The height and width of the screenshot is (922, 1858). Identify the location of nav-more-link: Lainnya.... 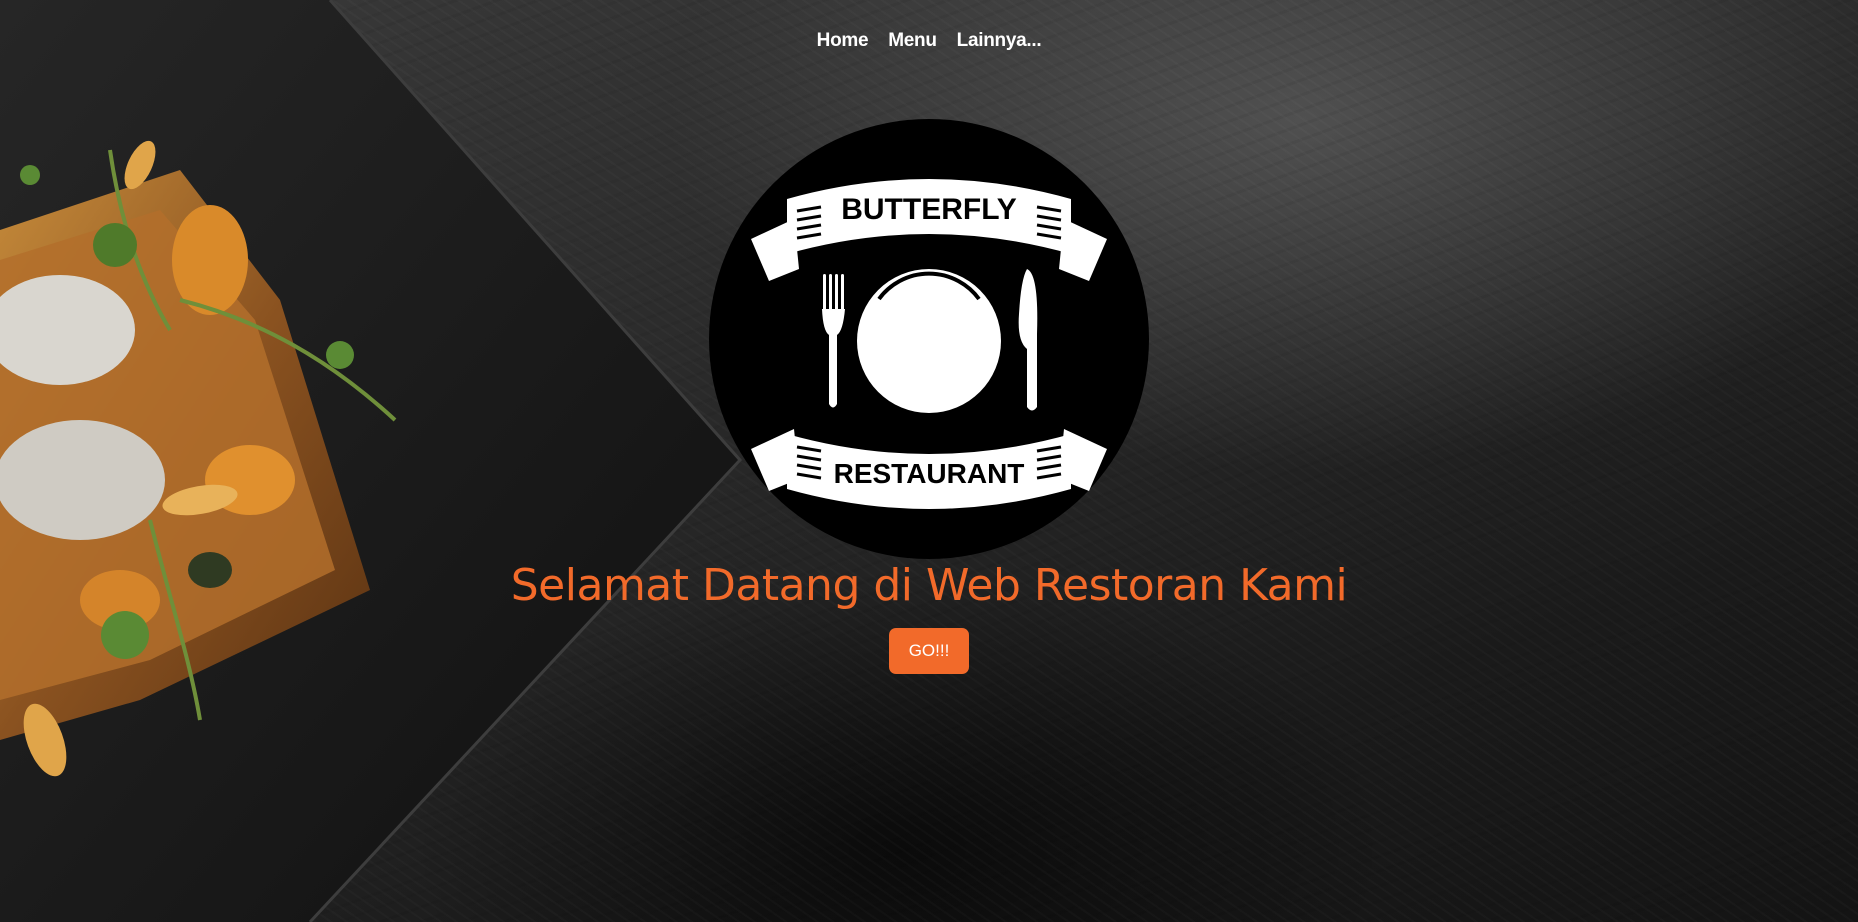
(999, 41).